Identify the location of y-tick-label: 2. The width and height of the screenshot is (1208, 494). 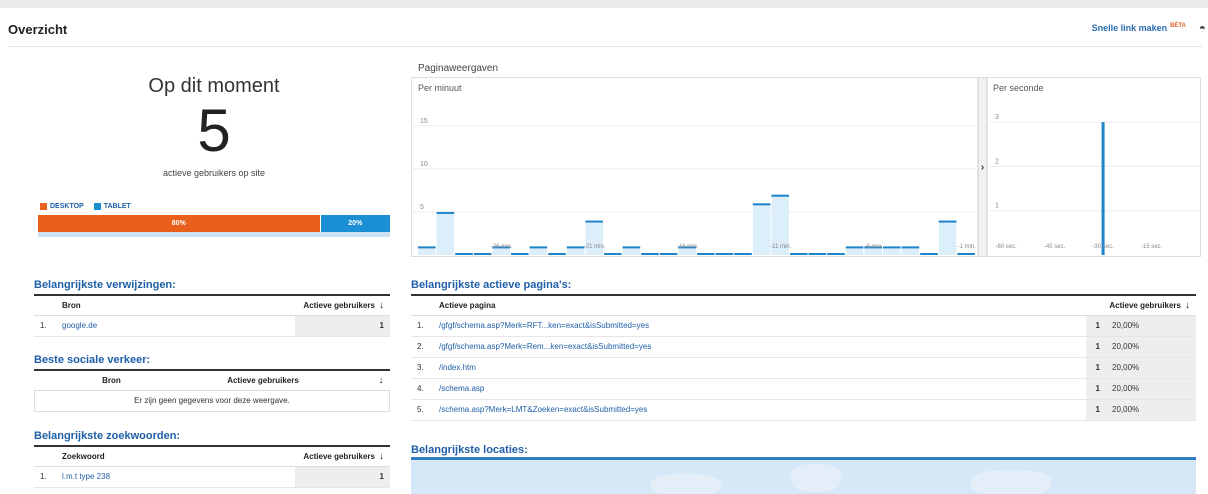
(997, 161).